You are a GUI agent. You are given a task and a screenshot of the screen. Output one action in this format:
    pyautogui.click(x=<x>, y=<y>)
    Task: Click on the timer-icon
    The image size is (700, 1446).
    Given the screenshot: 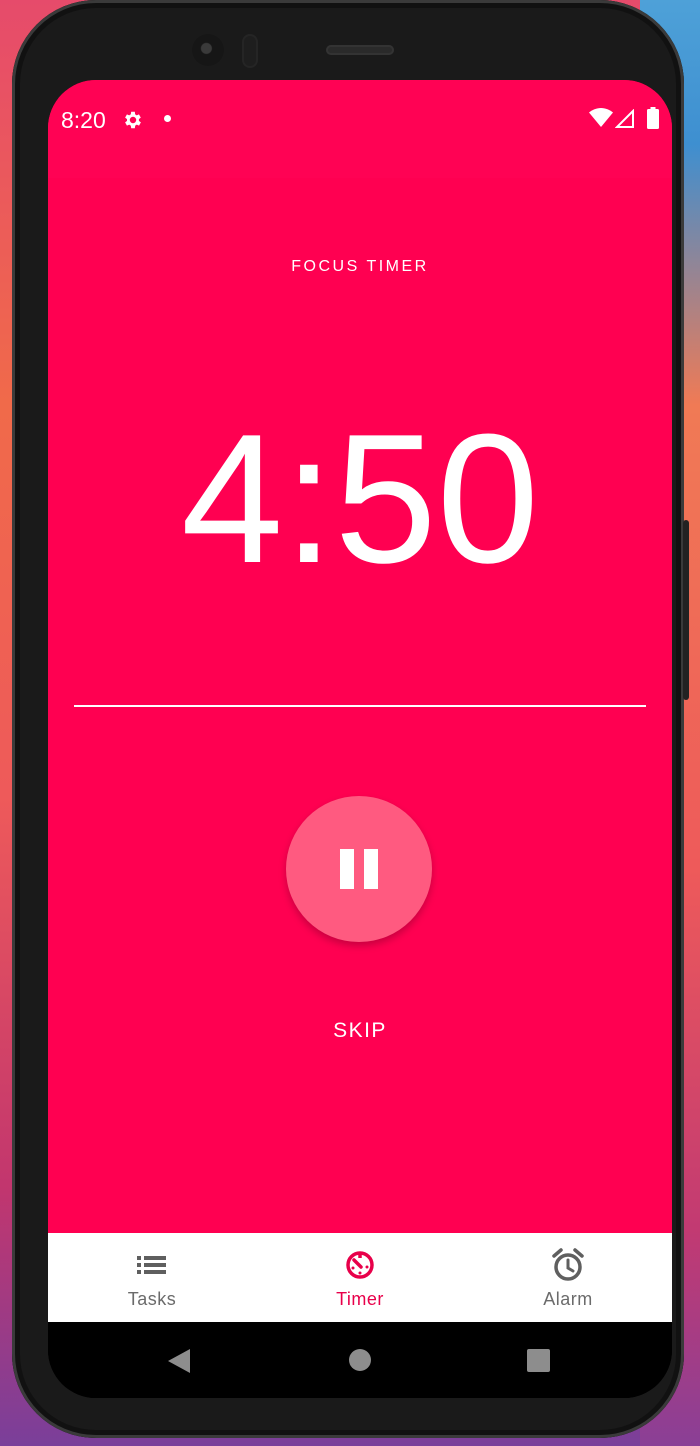 What is the action you would take?
    pyautogui.click(x=360, y=1265)
    